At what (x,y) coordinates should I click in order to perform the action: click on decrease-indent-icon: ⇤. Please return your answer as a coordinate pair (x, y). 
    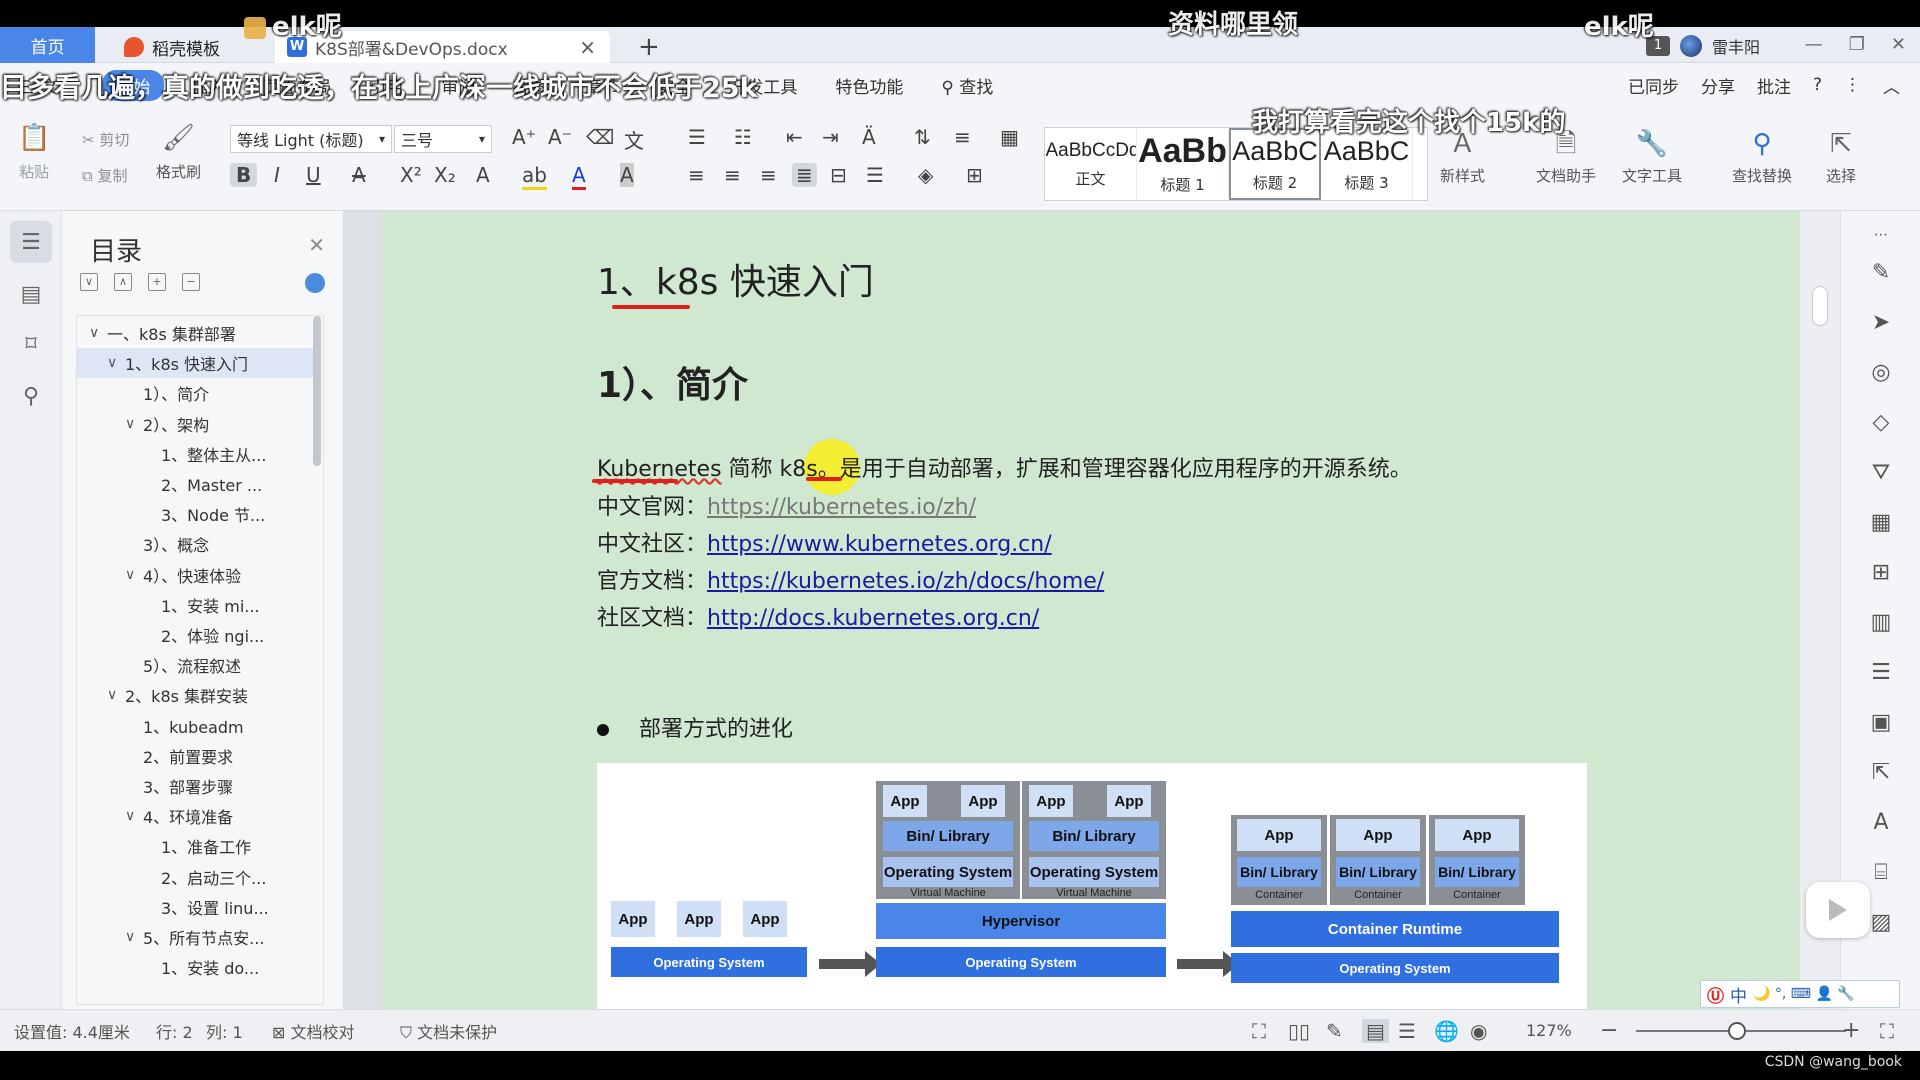
    Looking at the image, I should click on (794, 137).